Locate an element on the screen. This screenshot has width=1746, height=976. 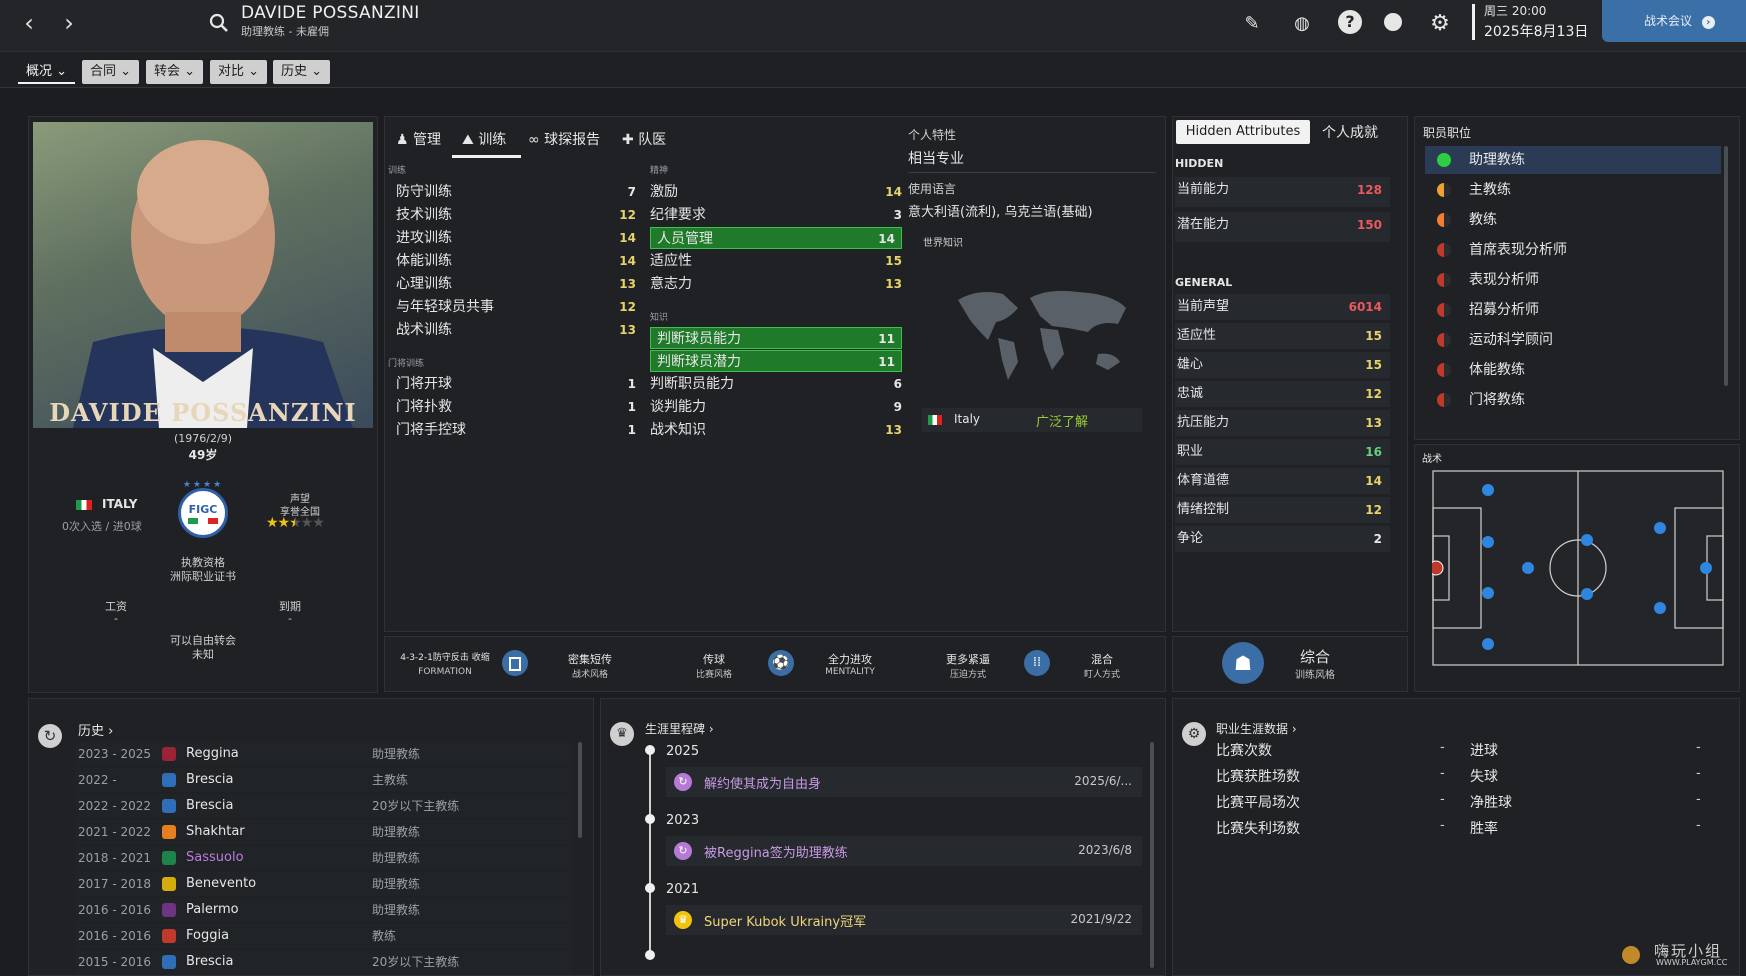
milestones-title-link: 生涯里程碑 › is located at coordinates (679, 728).